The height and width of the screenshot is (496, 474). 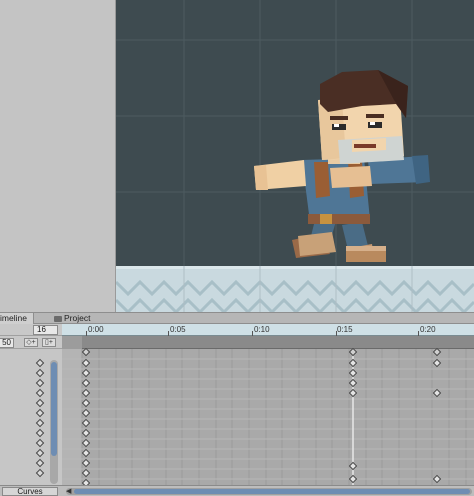 I want to click on tab-project-label: Project, so click(x=77, y=318).